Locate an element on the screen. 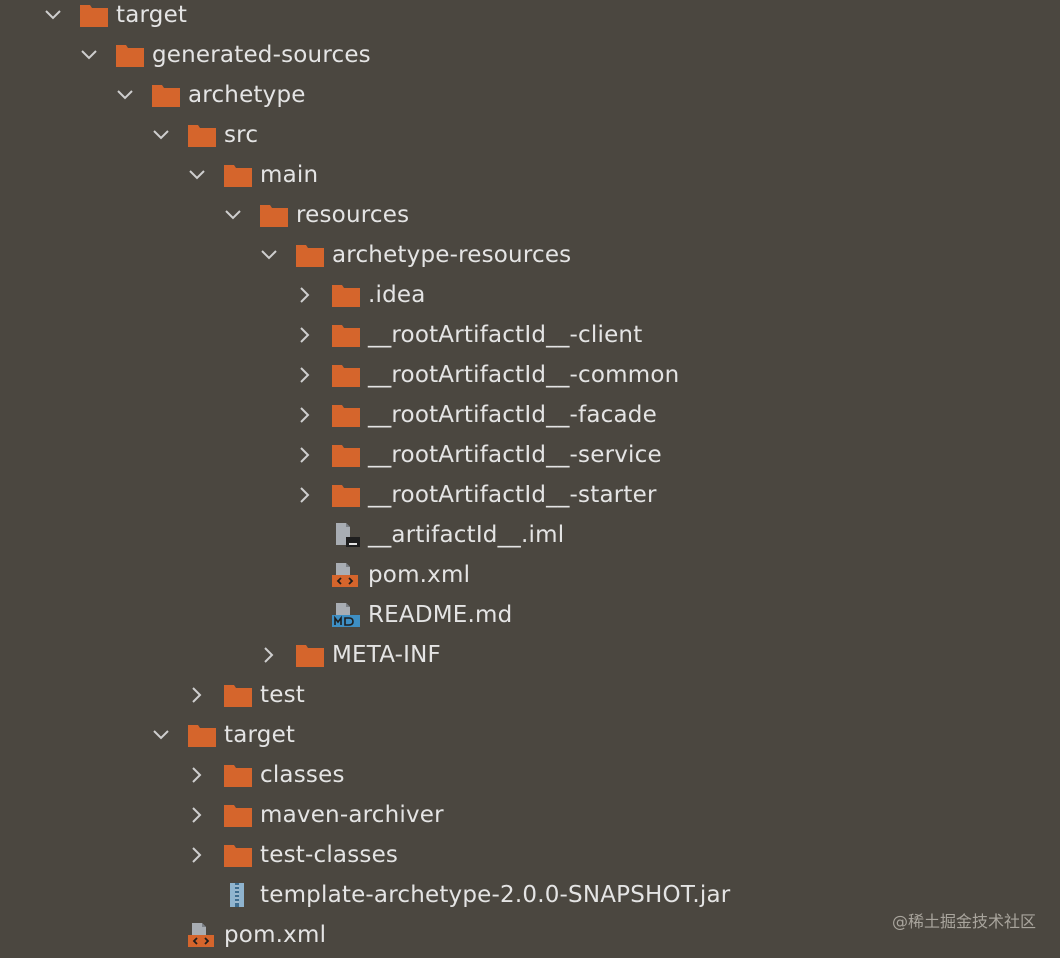  tree-row-archetype-resources: archetype-resources is located at coordinates (530, 255).